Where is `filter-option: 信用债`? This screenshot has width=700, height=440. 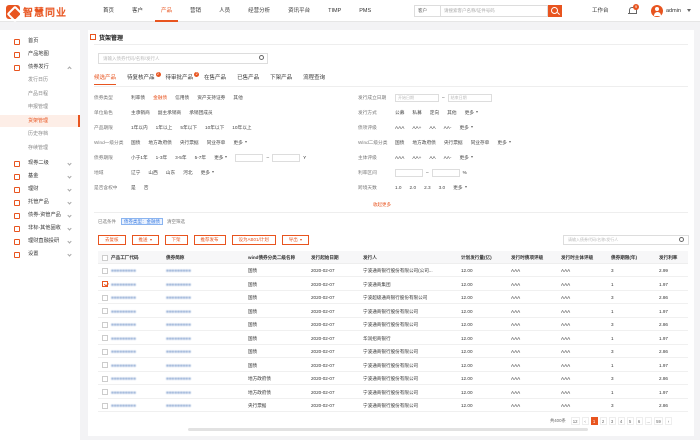
filter-option: 信用债 is located at coordinates (182, 98).